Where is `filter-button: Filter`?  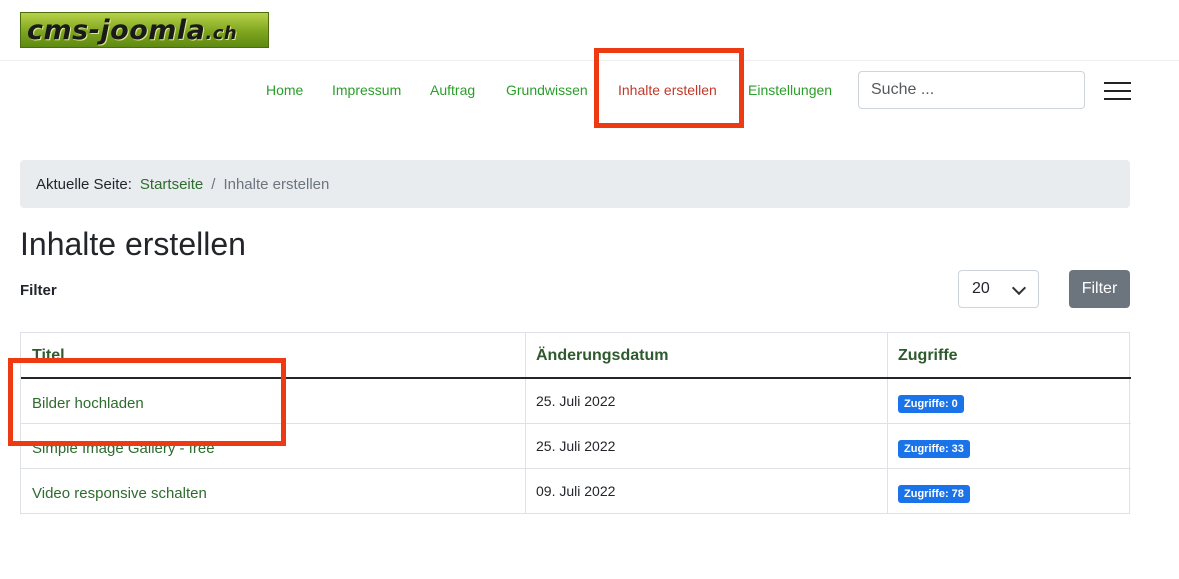
filter-button: Filter is located at coordinates (1099, 289).